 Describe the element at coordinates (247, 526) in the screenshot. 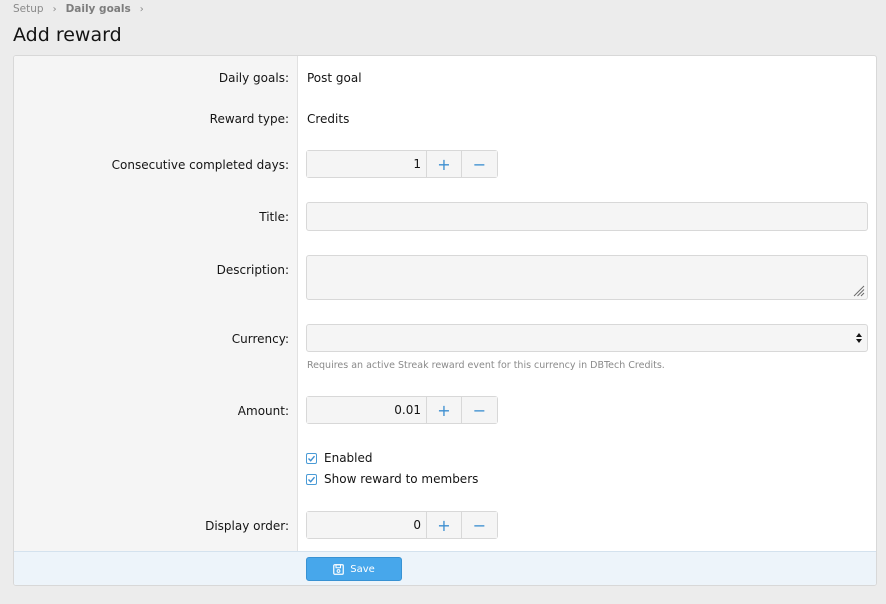

I see `display-order-label: Display order:` at that location.